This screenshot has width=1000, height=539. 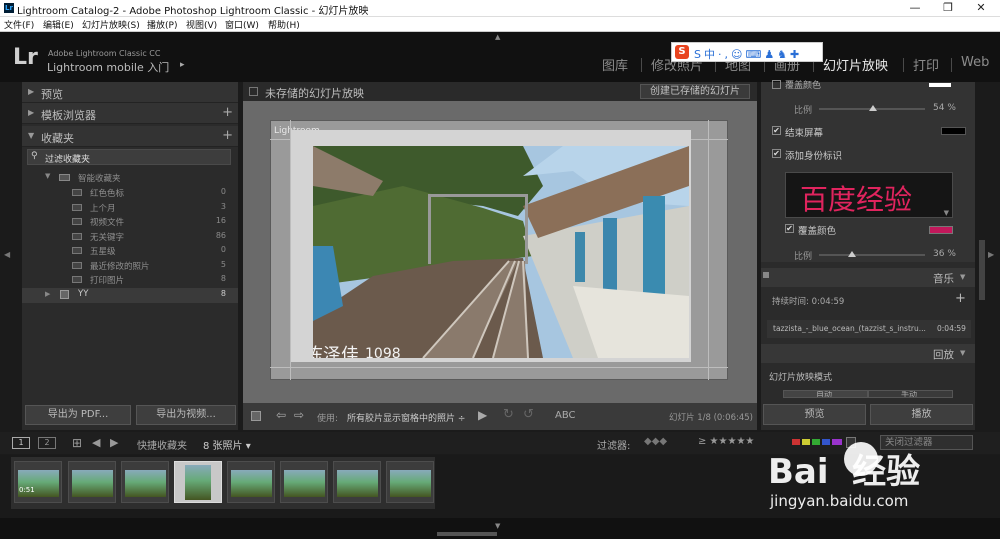 I want to click on mobile-getting-started: Lightroom mobile 入门, so click(x=108, y=67).